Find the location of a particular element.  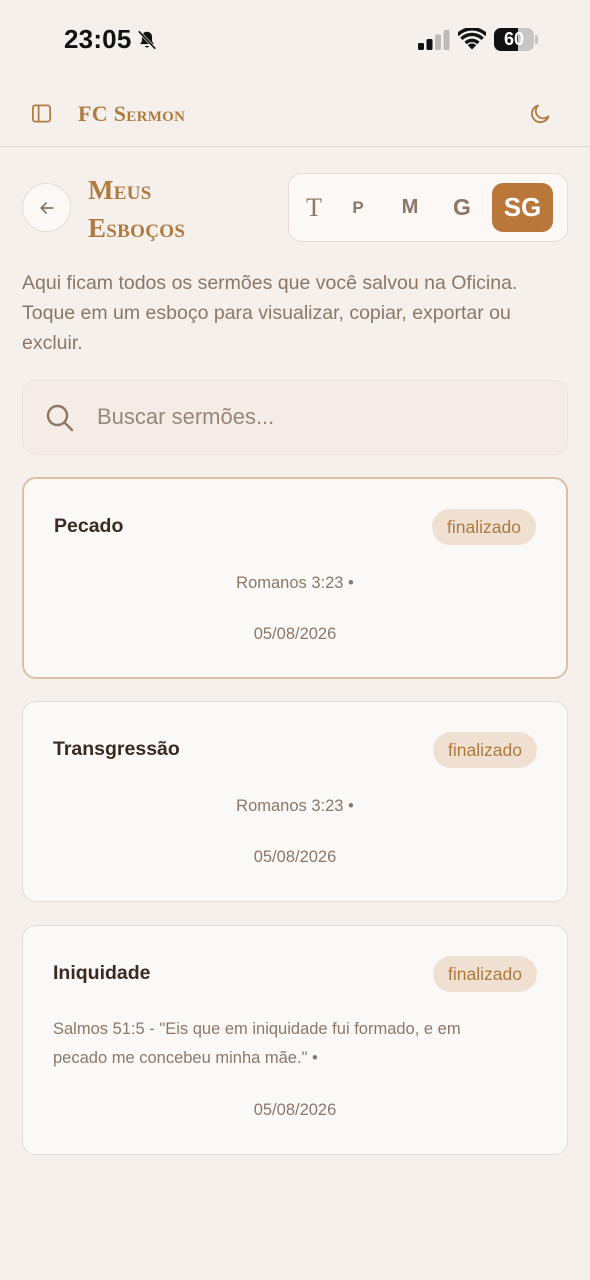

battery-indicator: 60 is located at coordinates (514, 39).